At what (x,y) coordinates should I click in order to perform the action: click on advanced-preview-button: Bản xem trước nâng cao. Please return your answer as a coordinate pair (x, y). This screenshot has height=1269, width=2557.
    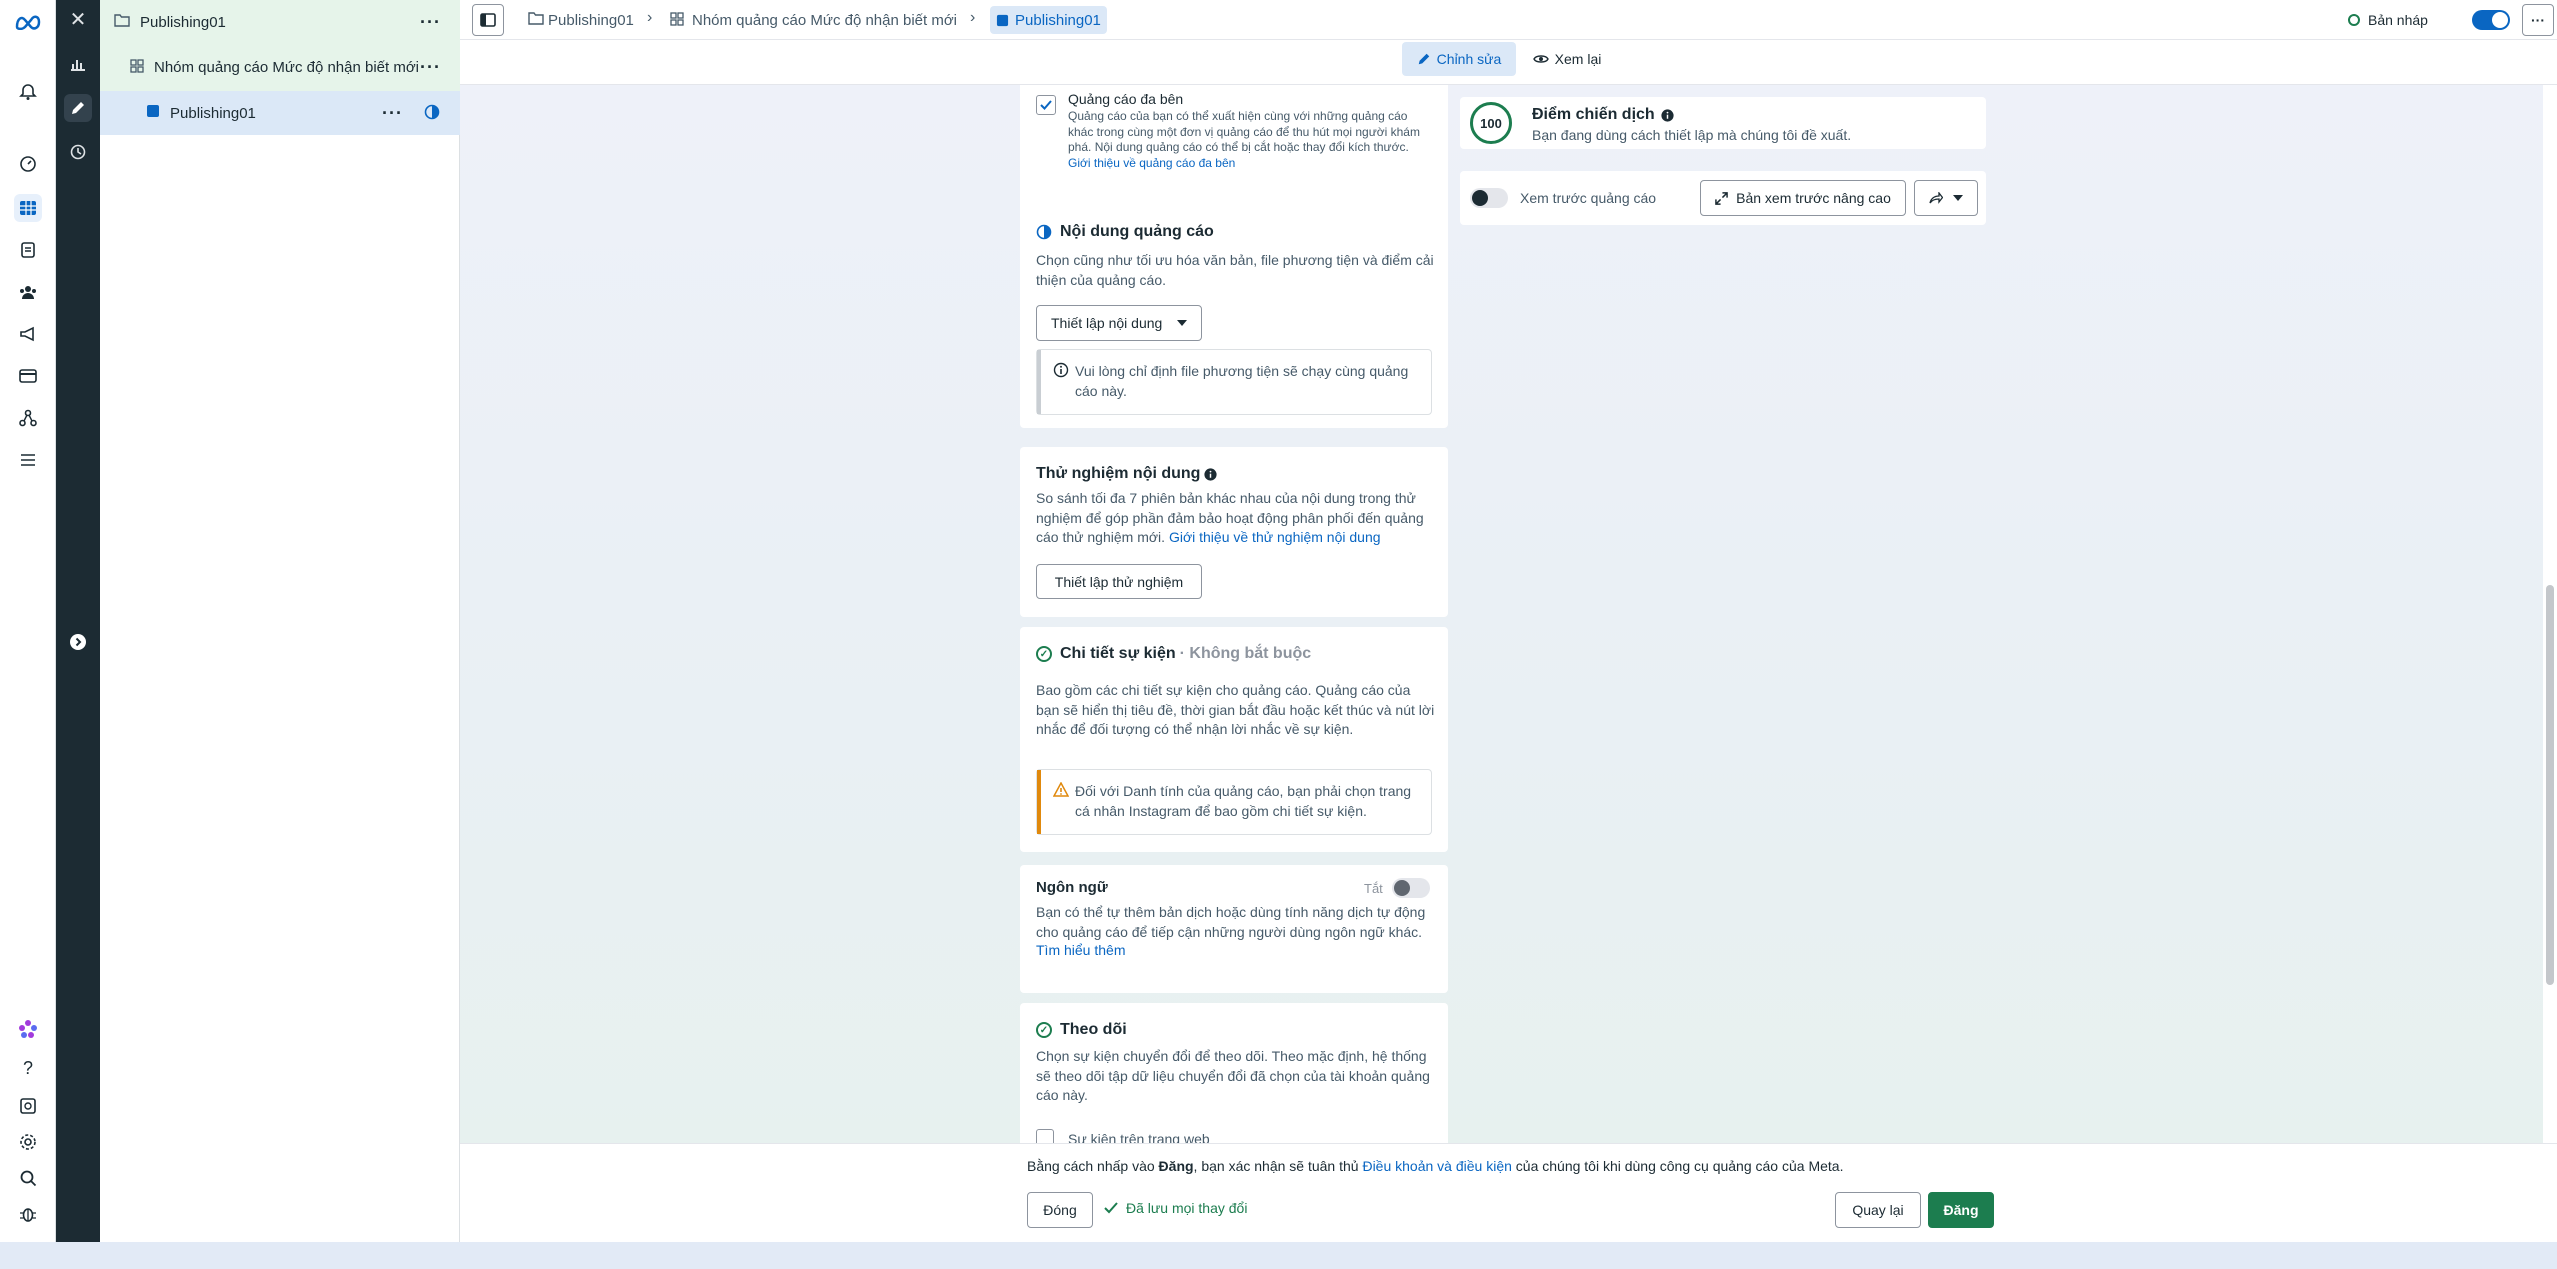
    Looking at the image, I should click on (1803, 198).